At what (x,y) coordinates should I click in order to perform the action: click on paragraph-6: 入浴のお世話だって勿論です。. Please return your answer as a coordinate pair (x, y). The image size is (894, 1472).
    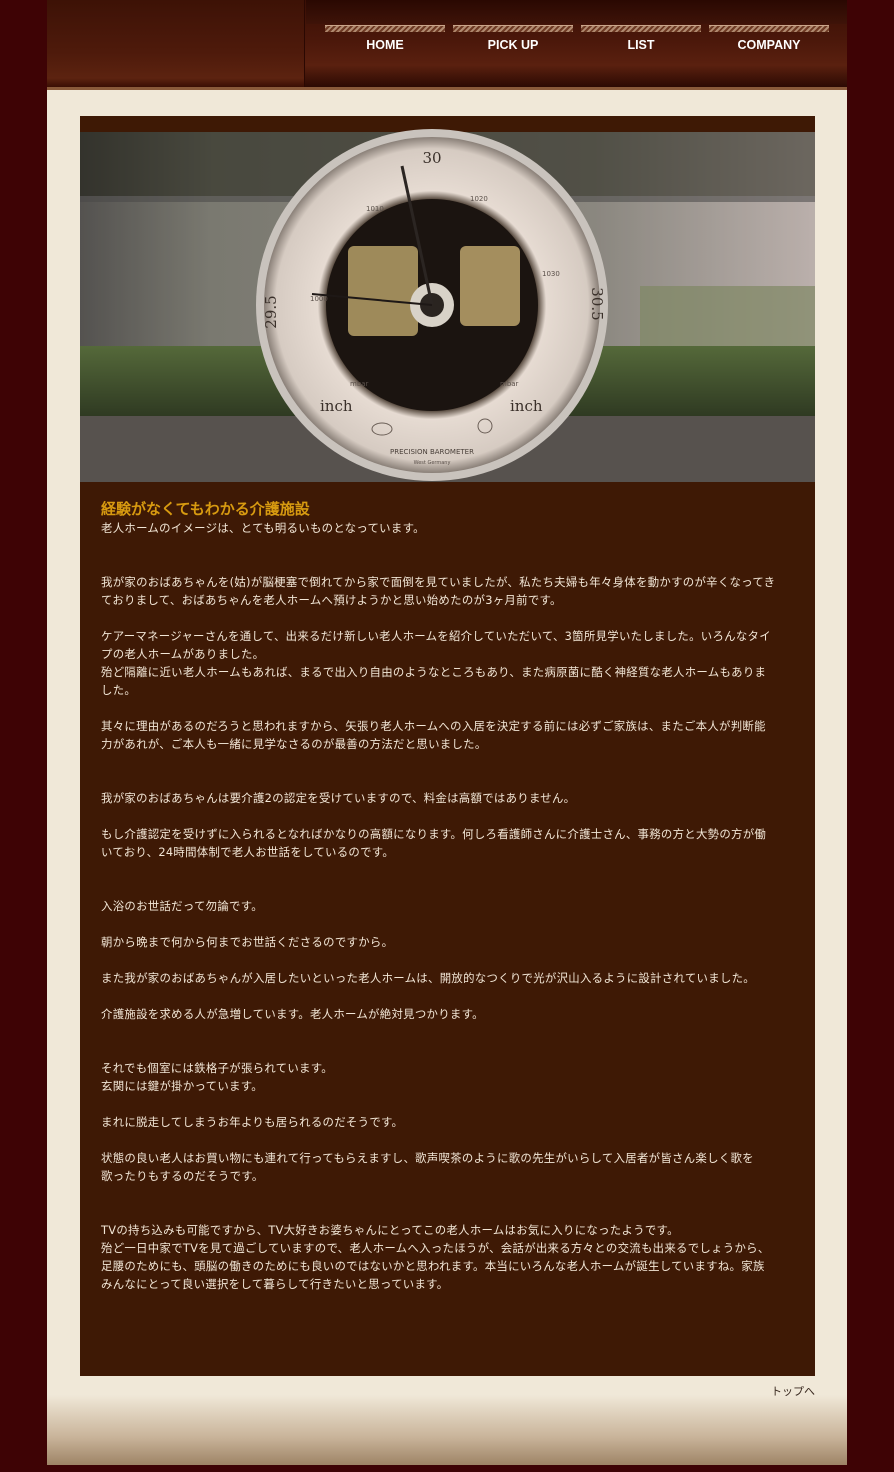
    Looking at the image, I should click on (448, 906).